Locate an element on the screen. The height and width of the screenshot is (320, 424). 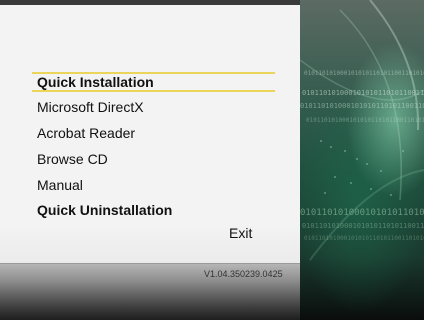
menu-item-quick-installation: Quick Installation is located at coordinates (95, 82).